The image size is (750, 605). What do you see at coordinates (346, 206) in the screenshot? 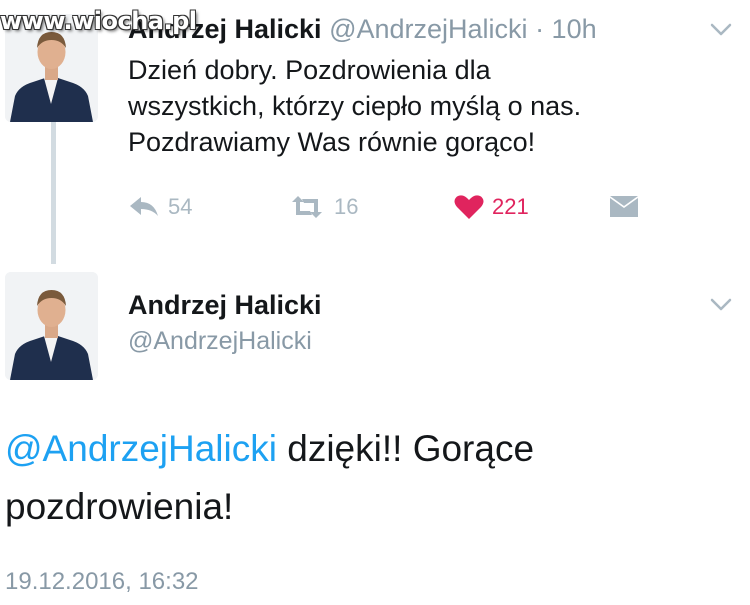
I see `retweet-count: 16` at bounding box center [346, 206].